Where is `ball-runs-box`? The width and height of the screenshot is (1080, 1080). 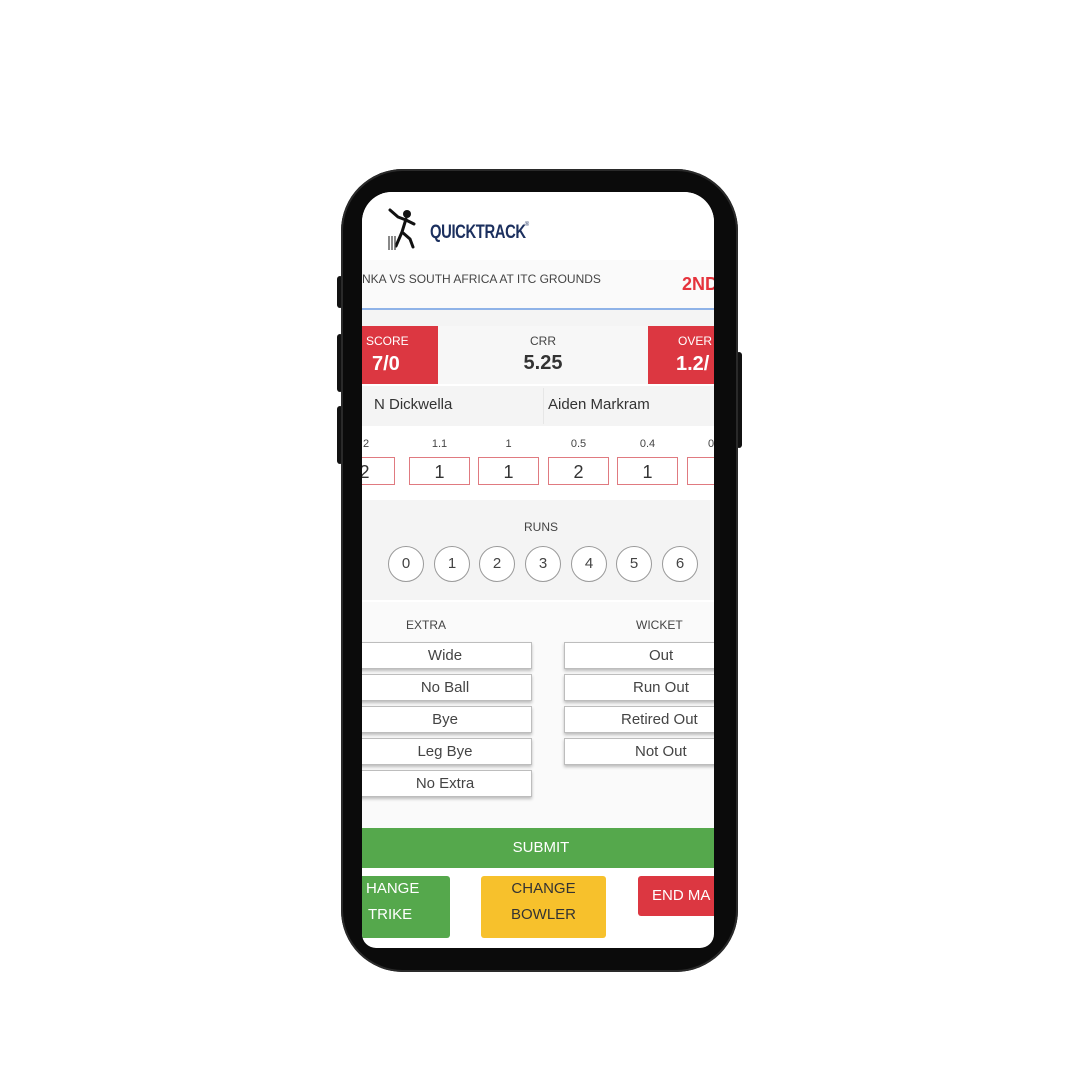 ball-runs-box is located at coordinates (700, 471).